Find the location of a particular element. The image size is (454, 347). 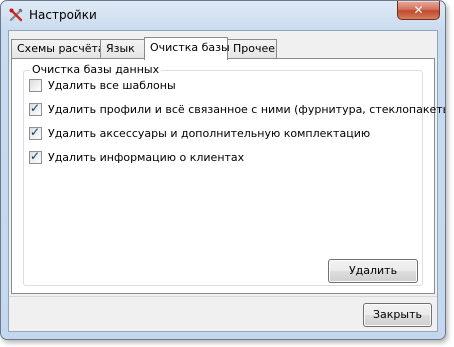

group-title: Очистка базы данных is located at coordinates (96, 70).